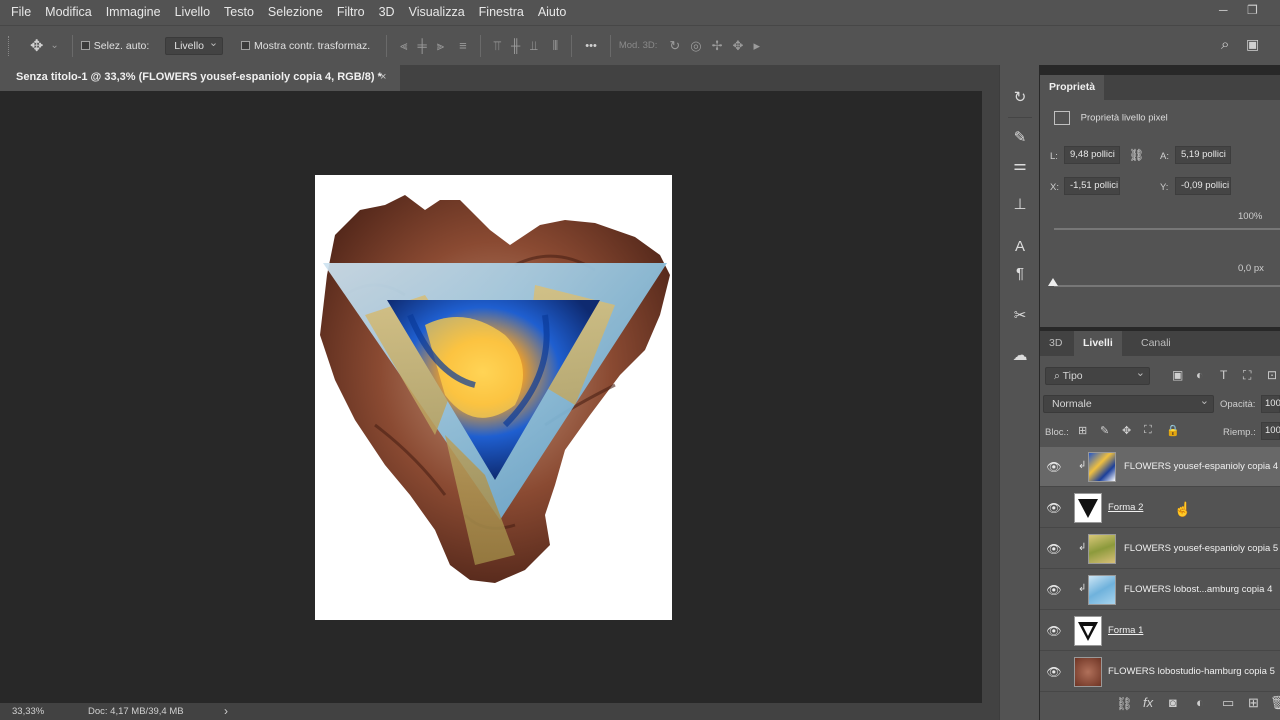  What do you see at coordinates (1160, 508) in the screenshot?
I see `layer-row: 👁 Forma 2 ☝` at bounding box center [1160, 508].